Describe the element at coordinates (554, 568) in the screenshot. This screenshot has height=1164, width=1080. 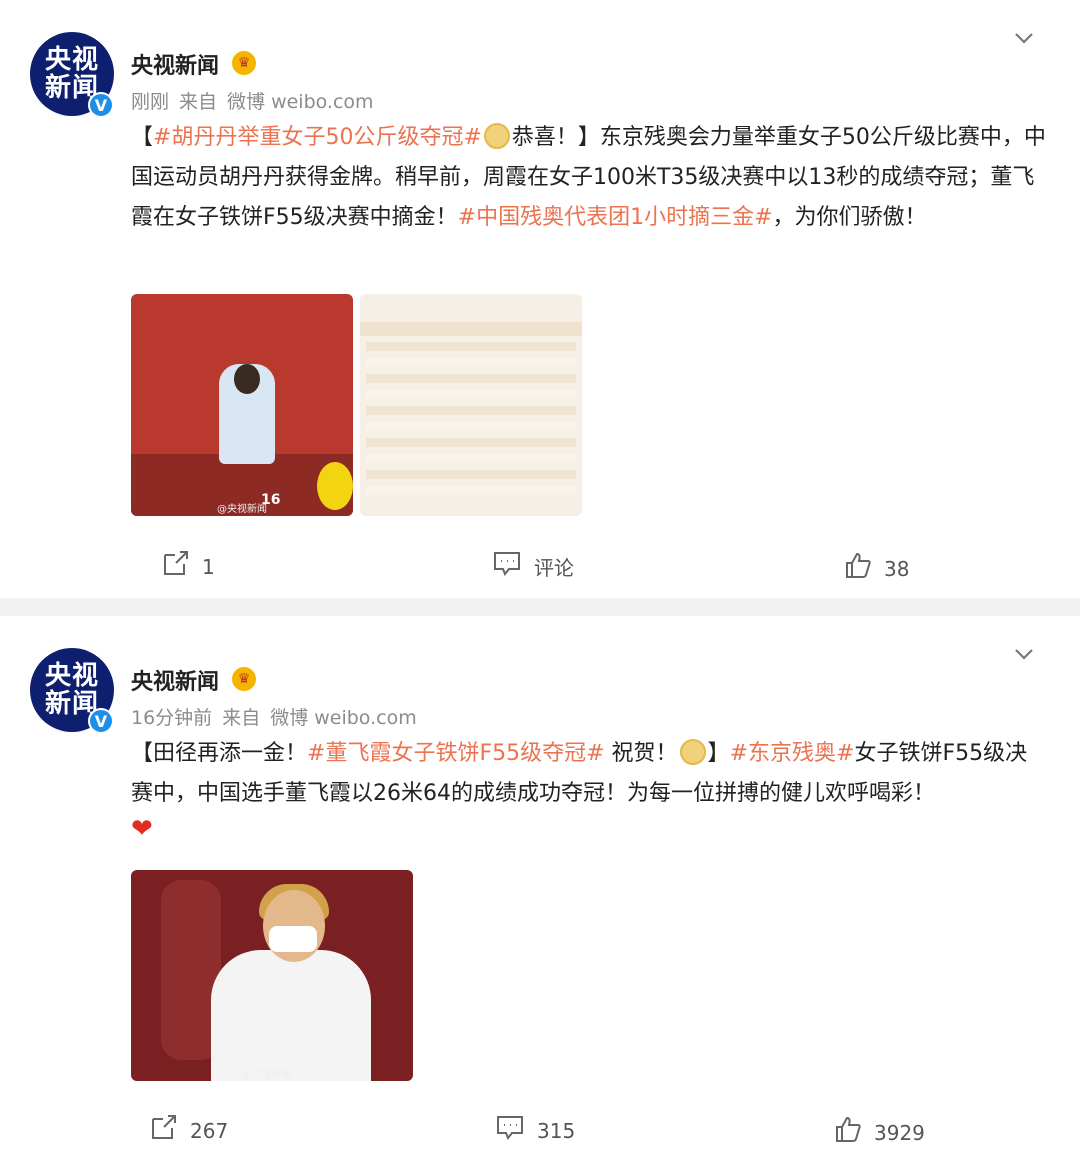
I see `comment-label: 评论` at that location.